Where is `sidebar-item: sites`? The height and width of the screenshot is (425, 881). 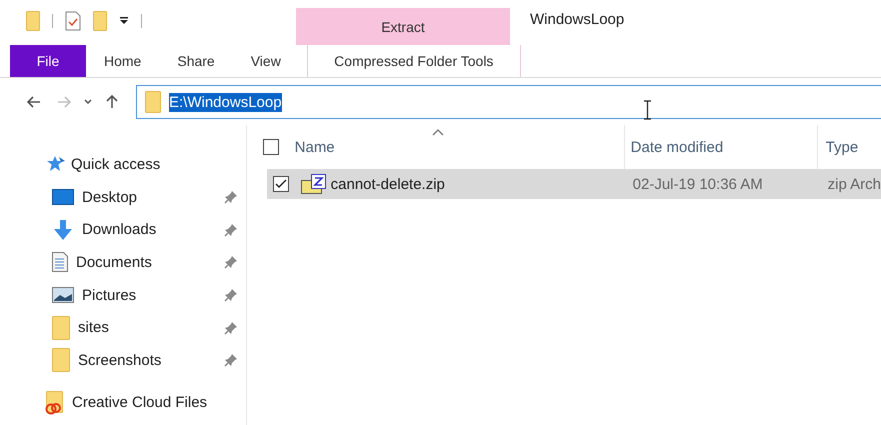
sidebar-item: sites is located at coordinates (147, 327).